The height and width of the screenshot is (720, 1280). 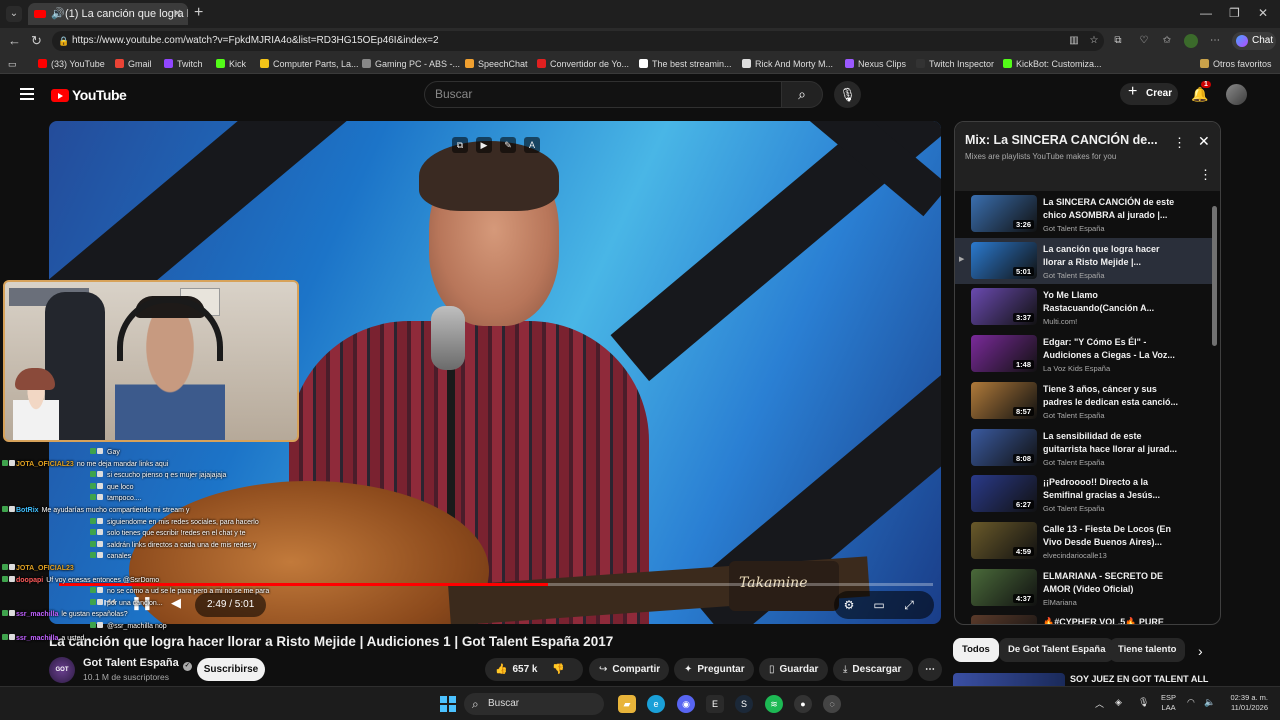 I want to click on chip-got-talent: De Got Talent España, so click(x=1057, y=650).